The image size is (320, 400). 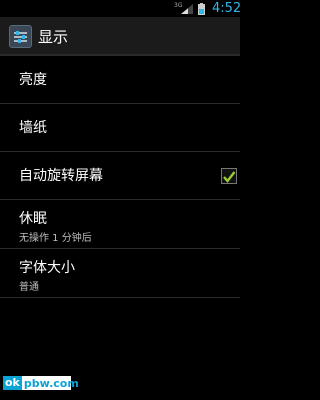 What do you see at coordinates (29, 287) in the screenshot?
I see `setting-summary: 普通` at bounding box center [29, 287].